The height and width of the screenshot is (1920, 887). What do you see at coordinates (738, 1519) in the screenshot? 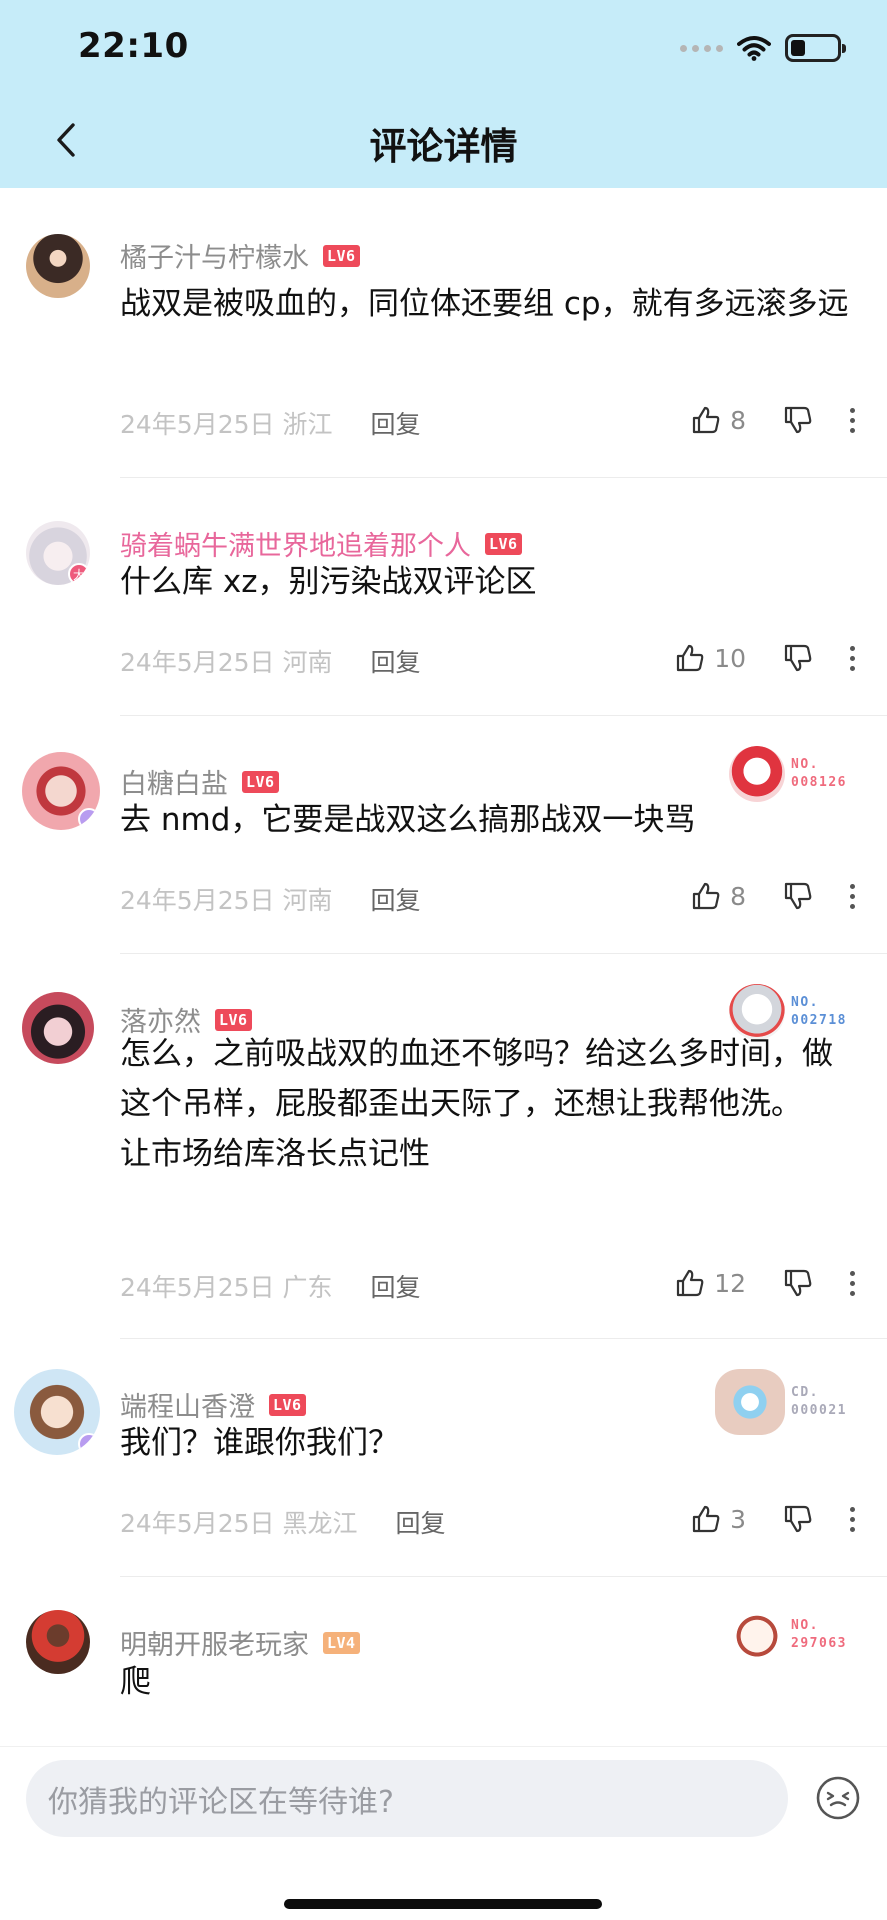
I see `like-count: 3` at bounding box center [738, 1519].